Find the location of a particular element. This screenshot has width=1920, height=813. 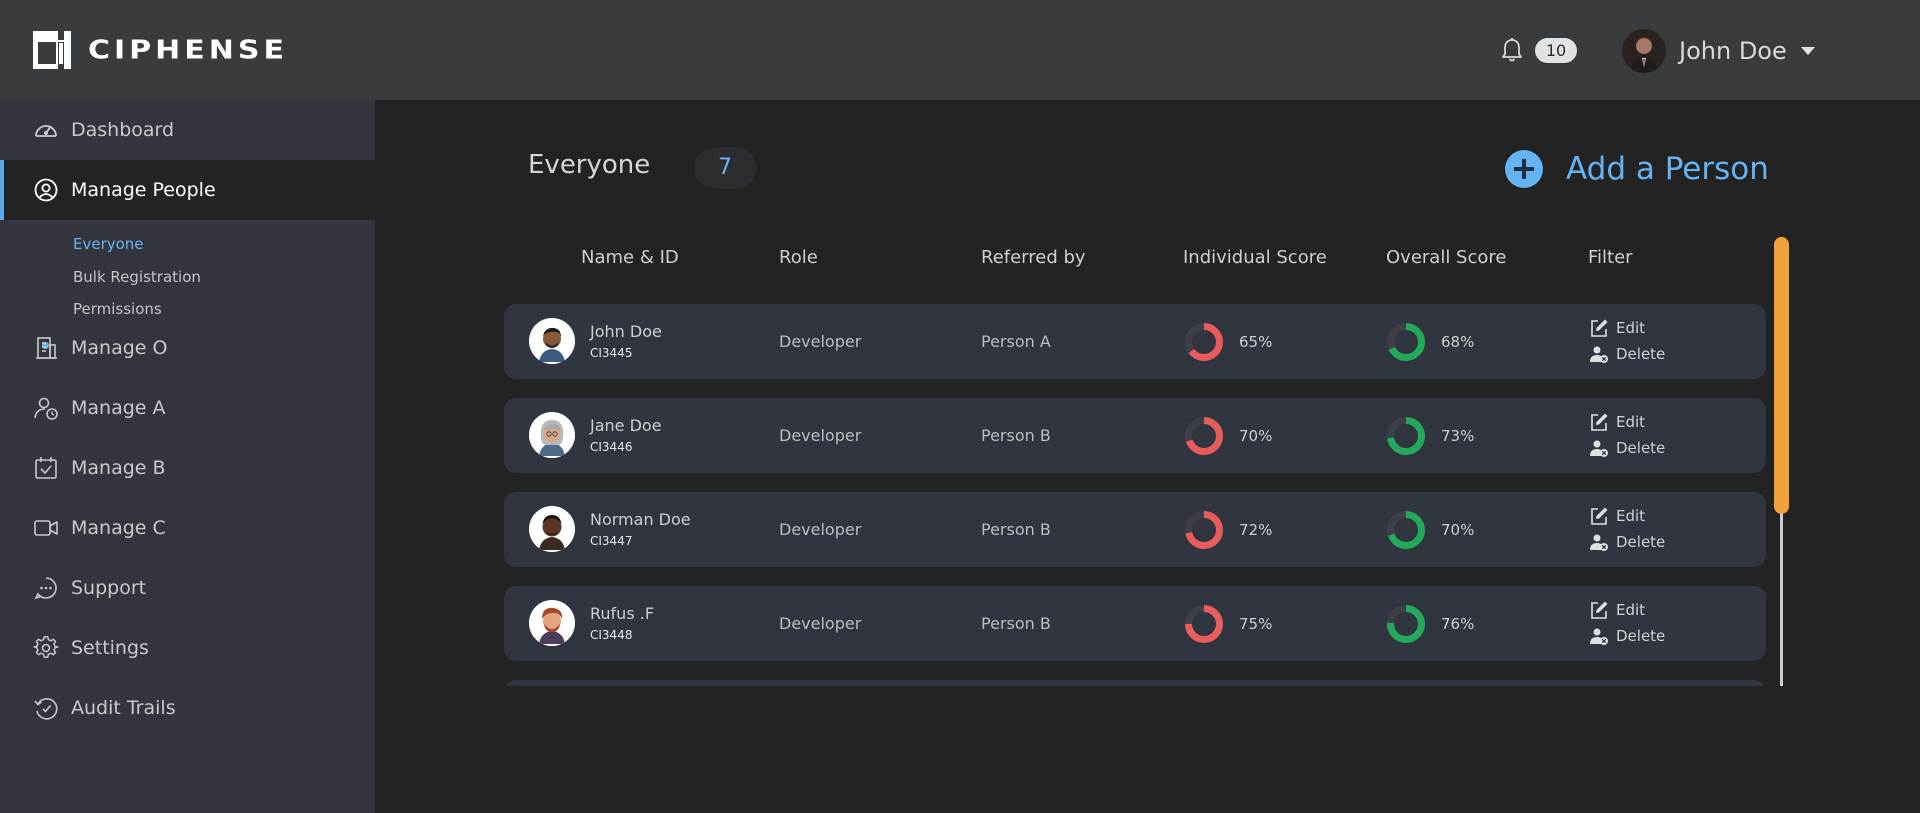

add-person-label: Add a Person is located at coordinates (1667, 169).